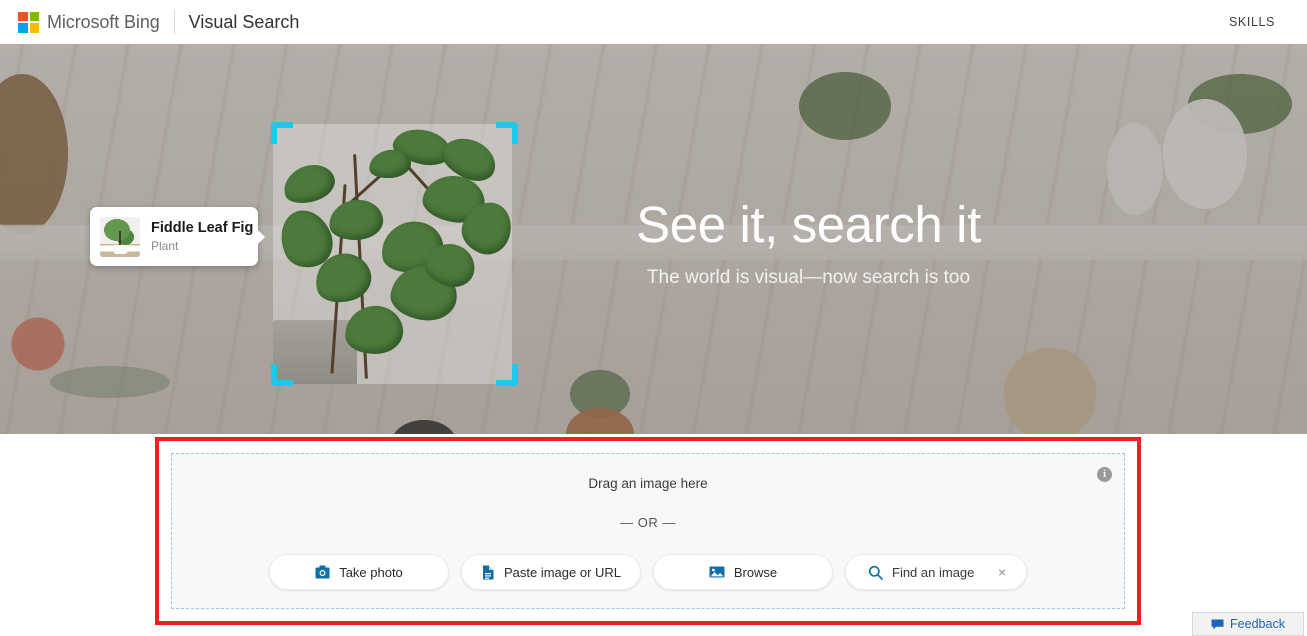 This screenshot has height=636, width=1307. I want to click on feedback-button: Feedback, so click(1248, 624).